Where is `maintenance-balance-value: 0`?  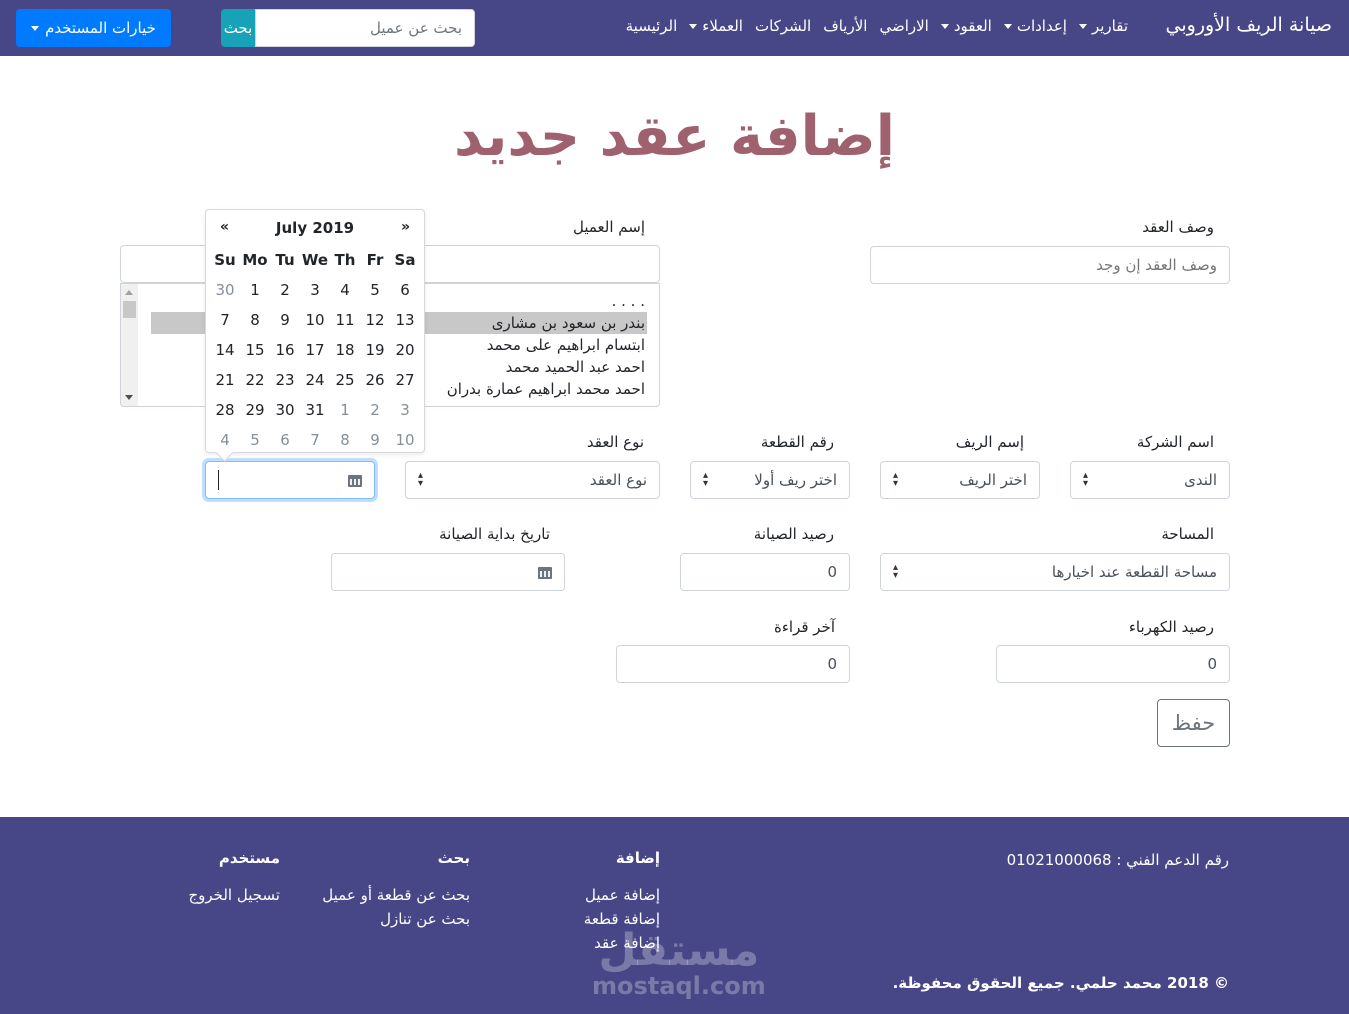
maintenance-balance-value: 0 is located at coordinates (832, 572).